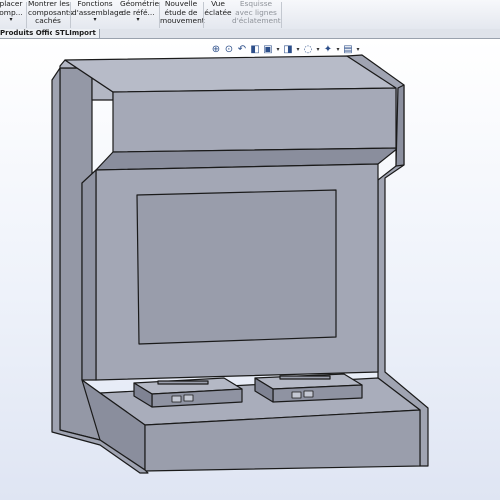 Image resolution: width=500 pixels, height=500 pixels. What do you see at coordinates (48, 21) in the screenshot?
I see `button-label-line: cachés` at bounding box center [48, 21].